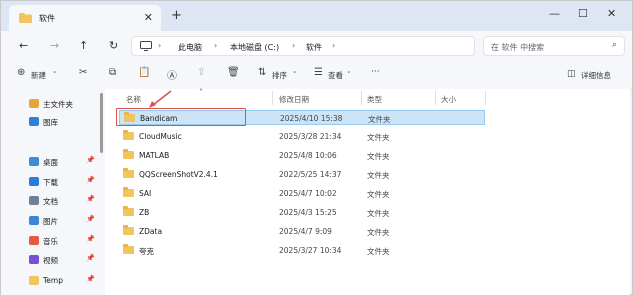  I want to click on file-row: ZB 2025/4/3 15:25 文件夹, so click(302, 212).